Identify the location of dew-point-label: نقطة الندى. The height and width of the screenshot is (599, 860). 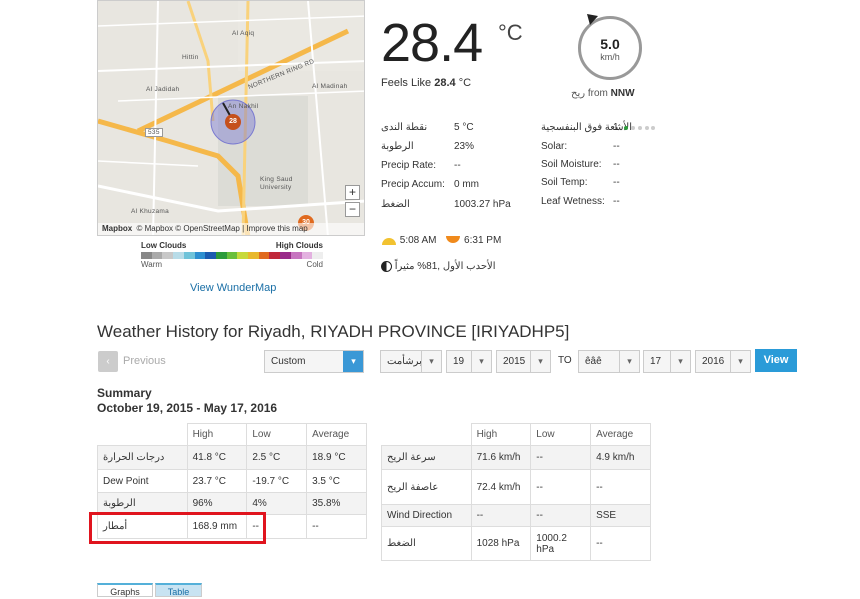
(404, 127).